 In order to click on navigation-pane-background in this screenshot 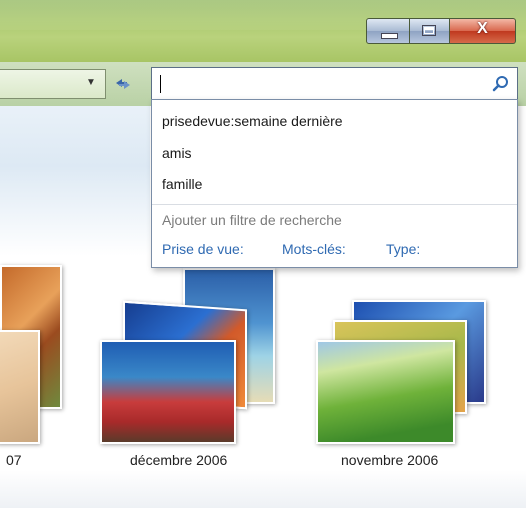, I will do `click(75, 181)`.